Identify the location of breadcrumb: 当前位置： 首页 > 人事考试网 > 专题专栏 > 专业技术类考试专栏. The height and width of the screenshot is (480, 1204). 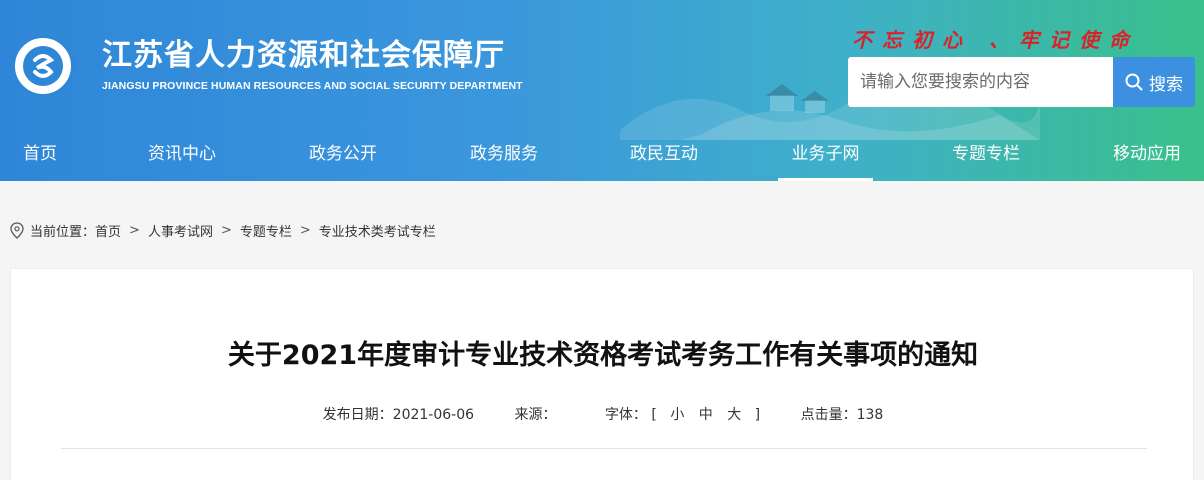
(223, 230).